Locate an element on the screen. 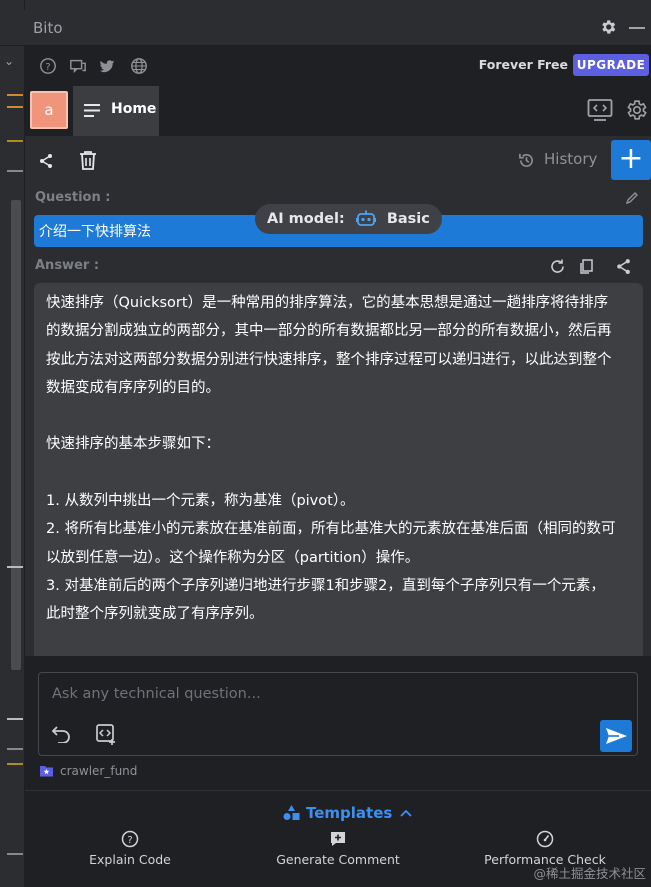 This screenshot has width=651, height=887. answer-line: 以放到任意一边）。这个操作称为分区（partition）操作。 is located at coordinates (233, 557).